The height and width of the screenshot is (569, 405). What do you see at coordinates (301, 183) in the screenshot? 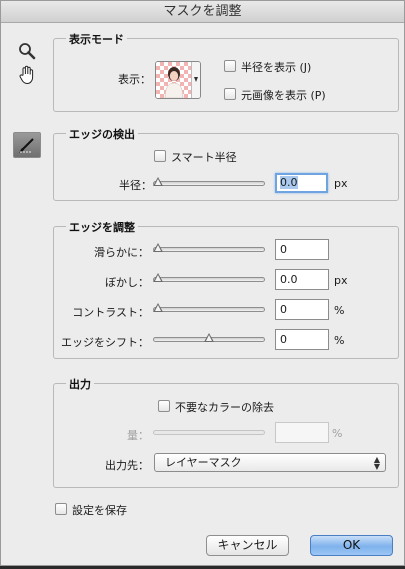
I see `radius-input: 0.0` at bounding box center [301, 183].